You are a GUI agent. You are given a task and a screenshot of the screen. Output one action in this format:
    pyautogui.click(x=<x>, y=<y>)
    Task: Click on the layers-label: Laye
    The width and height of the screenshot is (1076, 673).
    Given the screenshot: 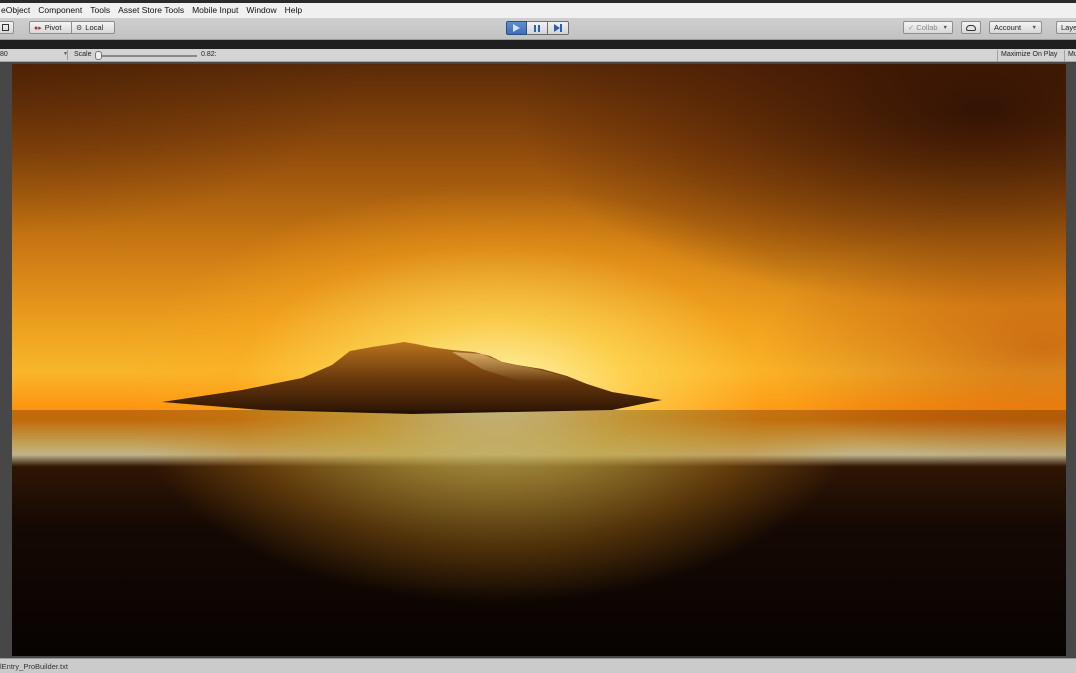 What is the action you would take?
    pyautogui.click(x=1068, y=27)
    